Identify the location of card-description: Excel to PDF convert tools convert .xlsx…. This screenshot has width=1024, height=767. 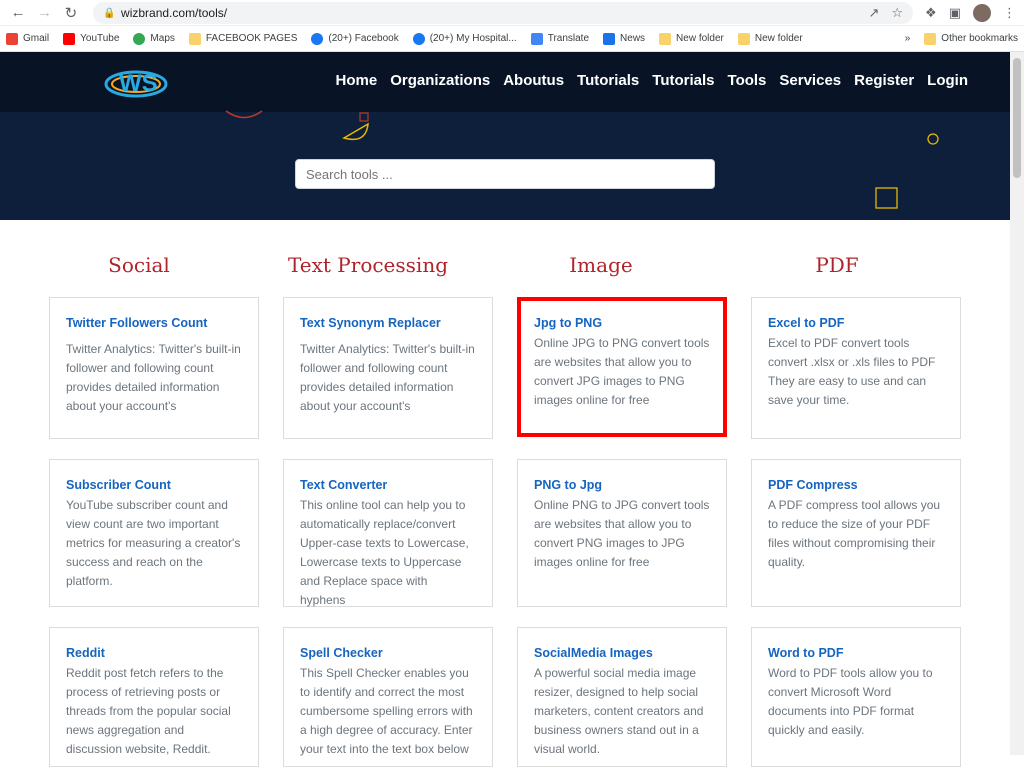
(852, 371).